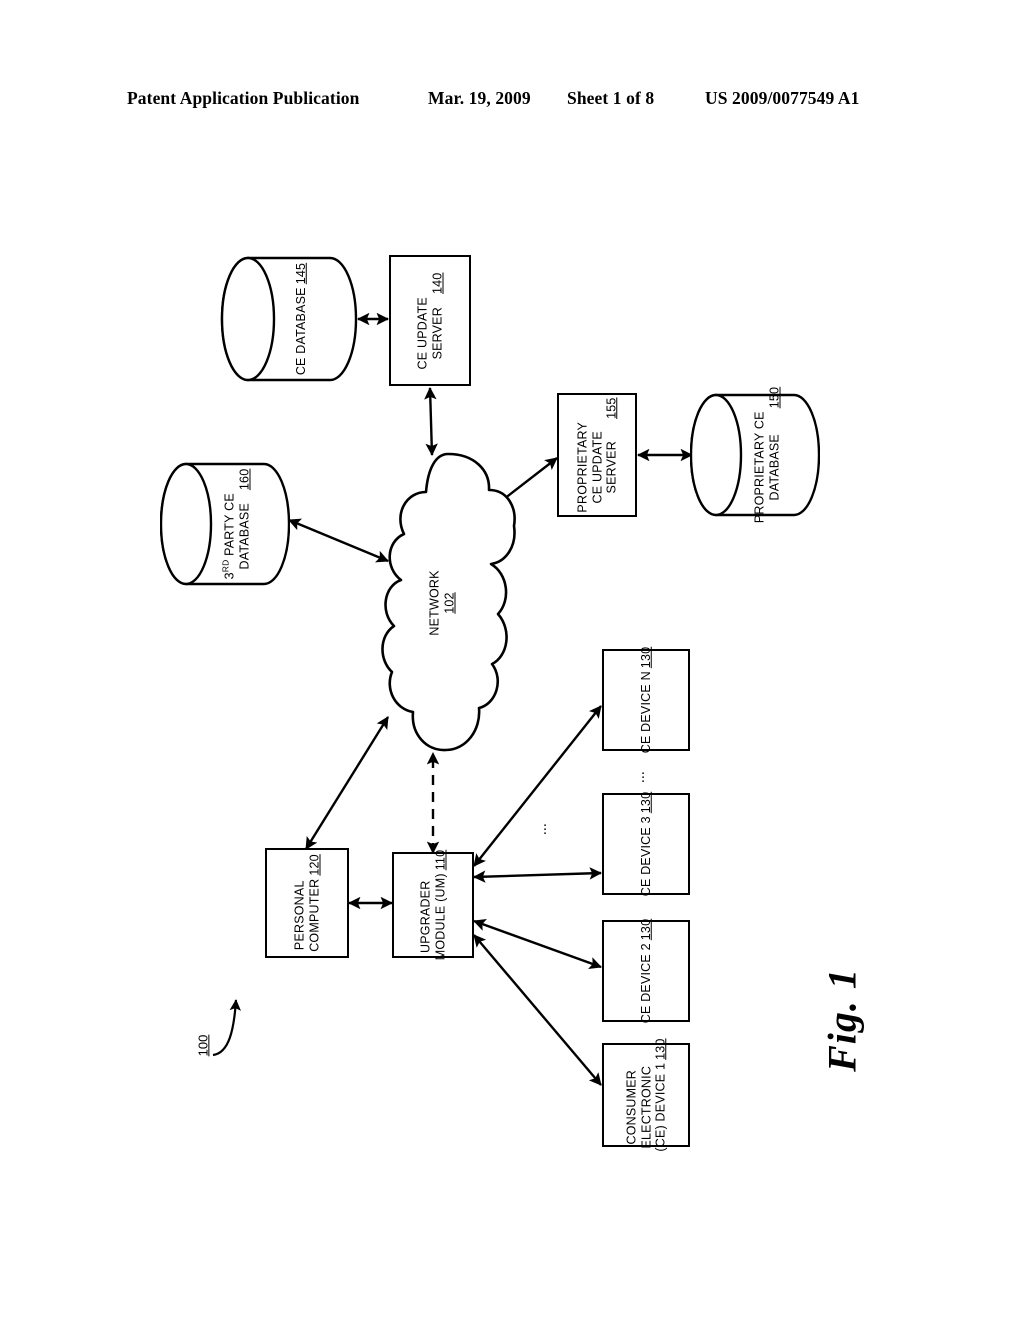 This screenshot has height=1320, width=1024. I want to click on link-personal-computer-to-network, so click(347, 783).